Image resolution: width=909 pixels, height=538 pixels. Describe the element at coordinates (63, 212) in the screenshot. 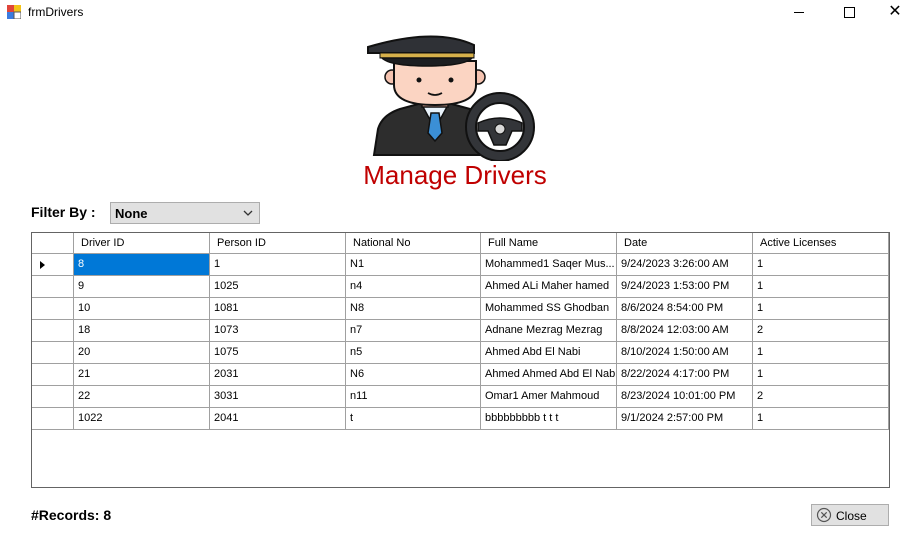

I see `filter-by-label: Filter By :` at that location.